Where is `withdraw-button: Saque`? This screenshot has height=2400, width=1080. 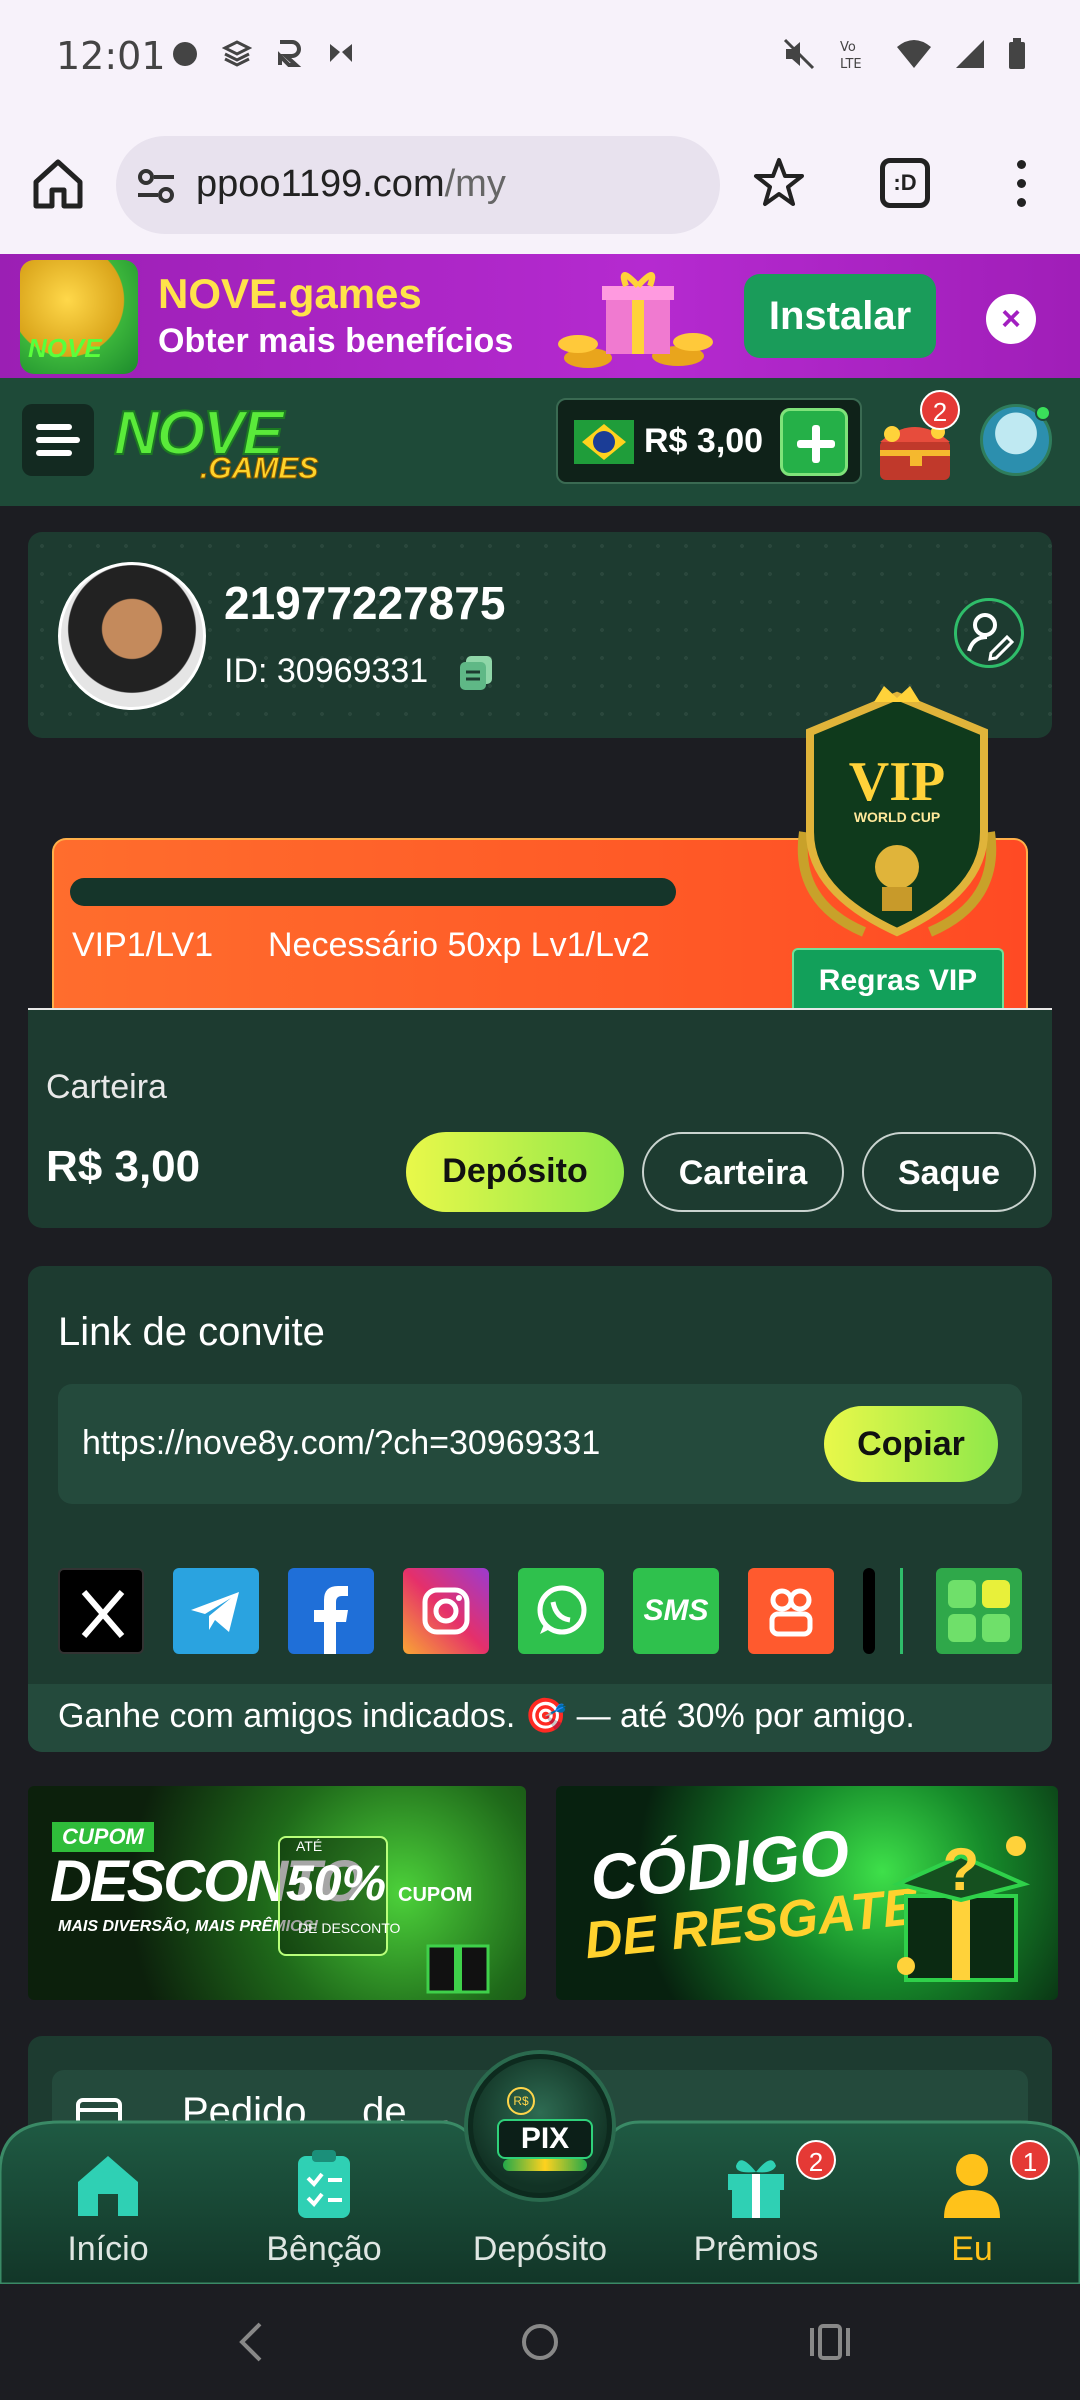 withdraw-button: Saque is located at coordinates (949, 1172).